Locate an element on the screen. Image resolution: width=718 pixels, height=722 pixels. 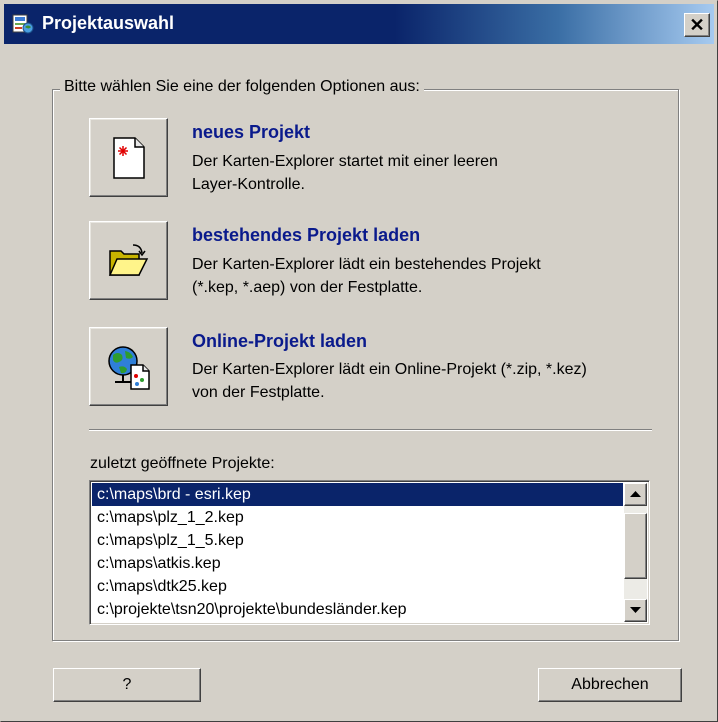
help-button: ? is located at coordinates (127, 685).